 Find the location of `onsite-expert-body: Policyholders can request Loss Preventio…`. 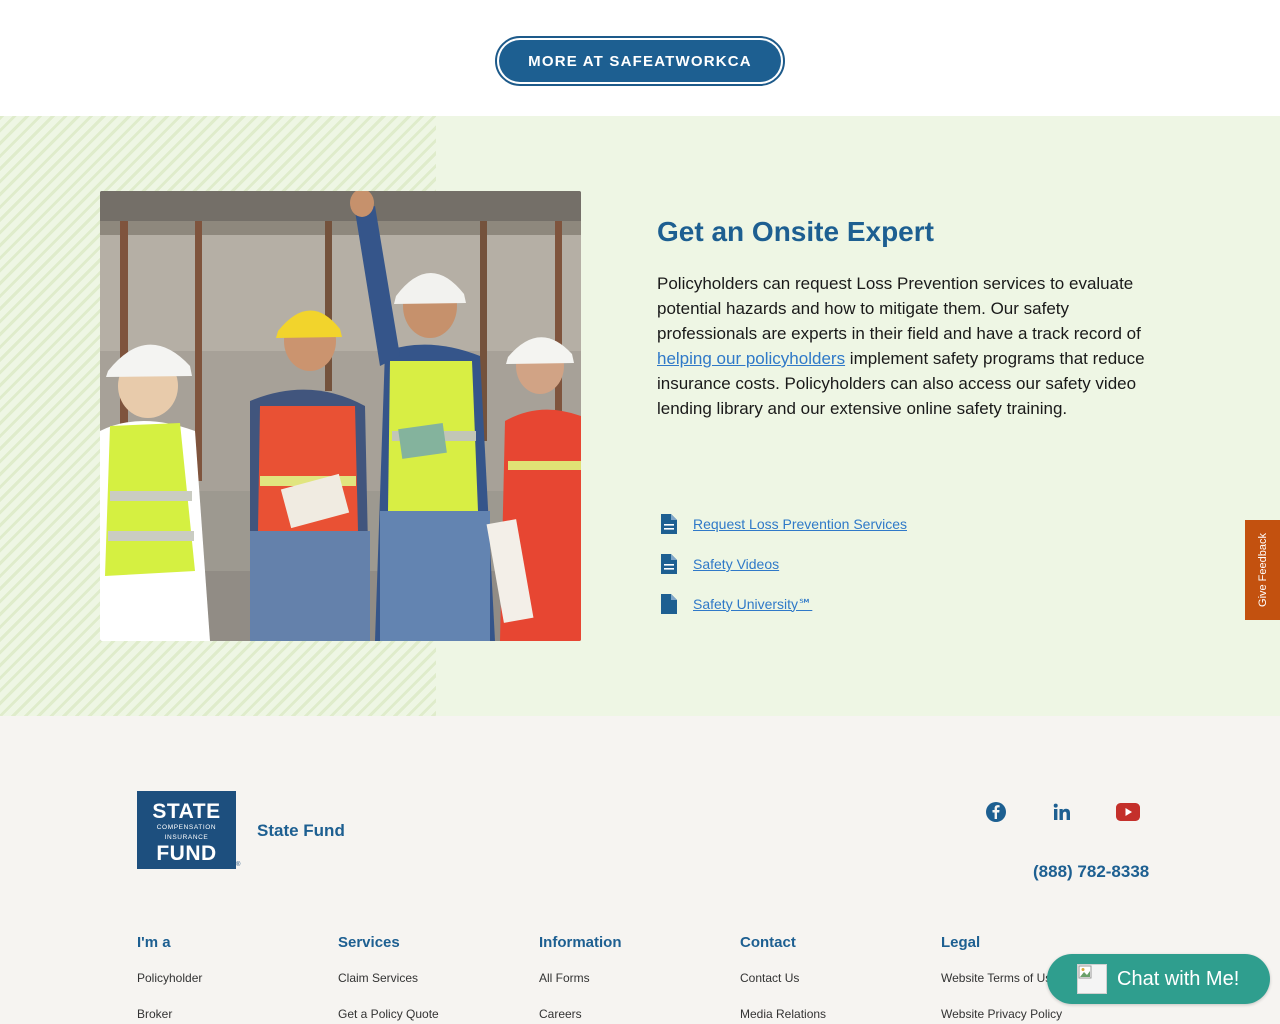

onsite-expert-body: Policyholders can request Loss Preventio… is located at coordinates (902, 346).